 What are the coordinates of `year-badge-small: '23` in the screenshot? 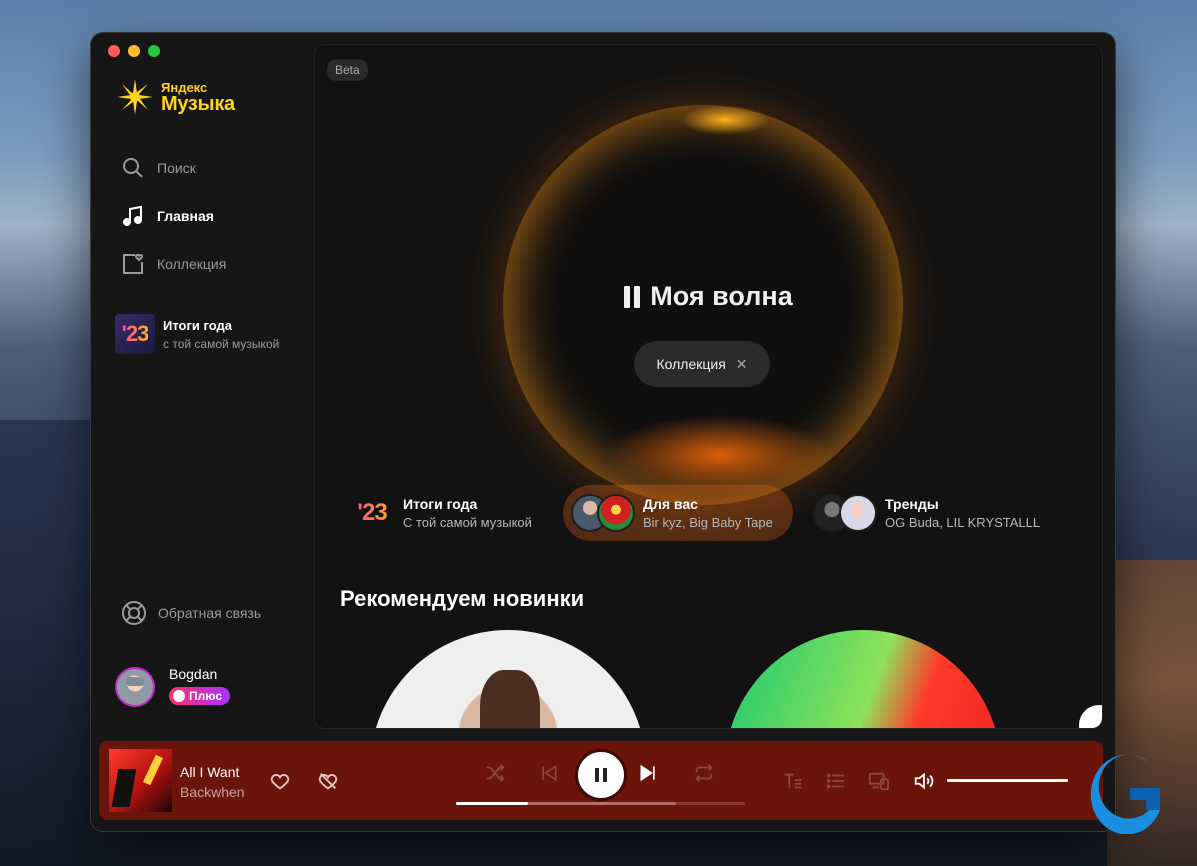 It's located at (372, 513).